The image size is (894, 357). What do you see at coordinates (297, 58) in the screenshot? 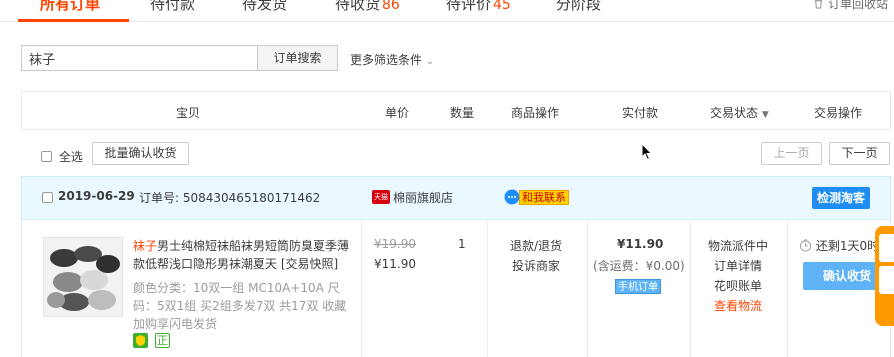
I see `order-search-button: 订单搜索` at bounding box center [297, 58].